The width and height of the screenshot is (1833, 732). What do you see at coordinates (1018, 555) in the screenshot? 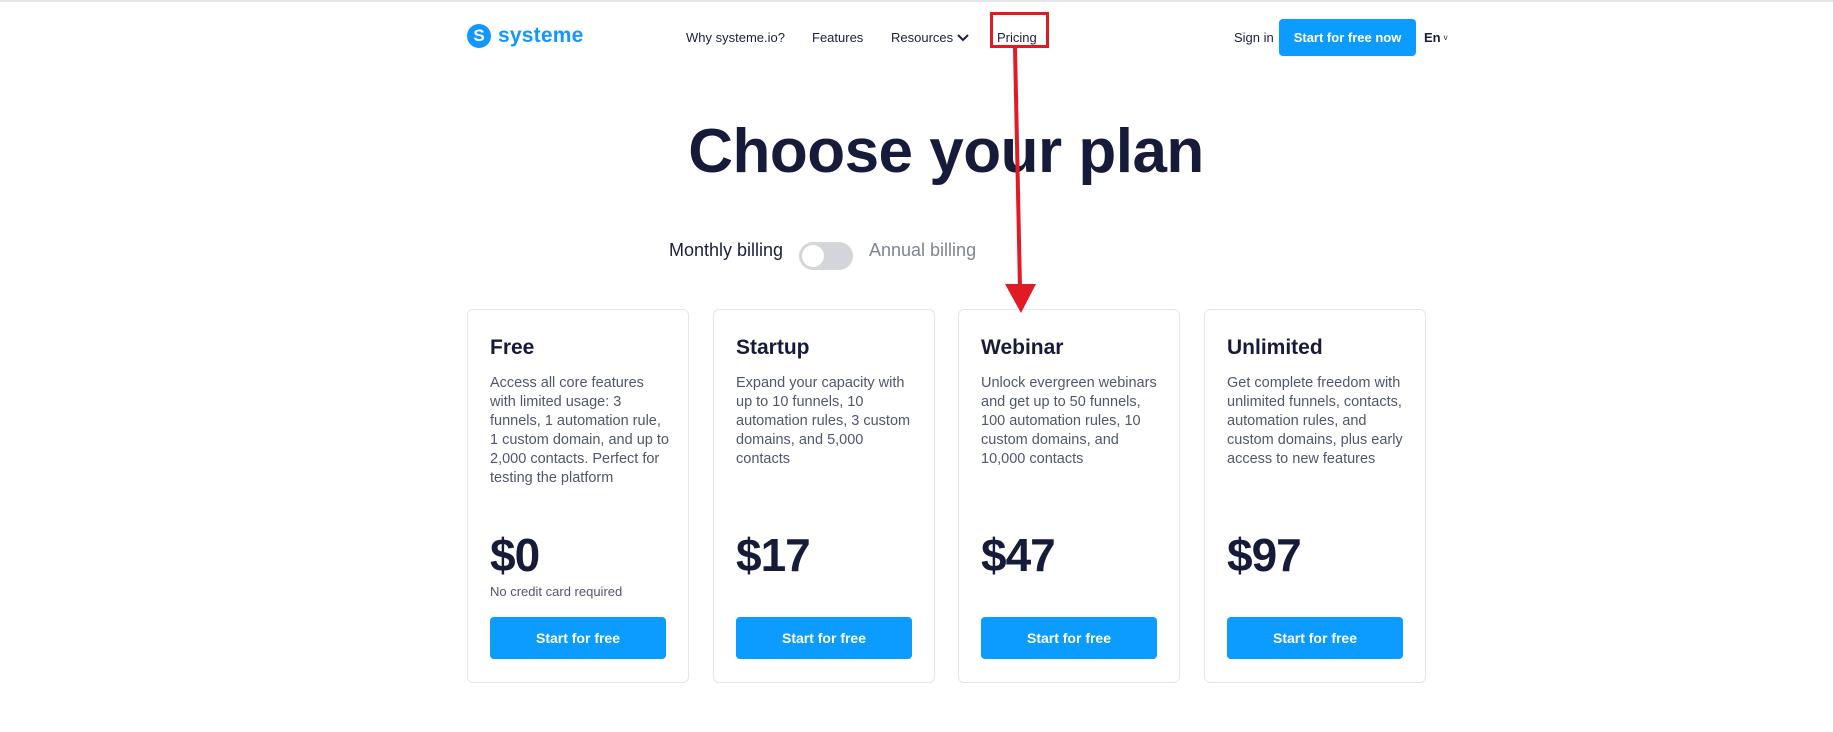
I see `plan-price: $47` at bounding box center [1018, 555].